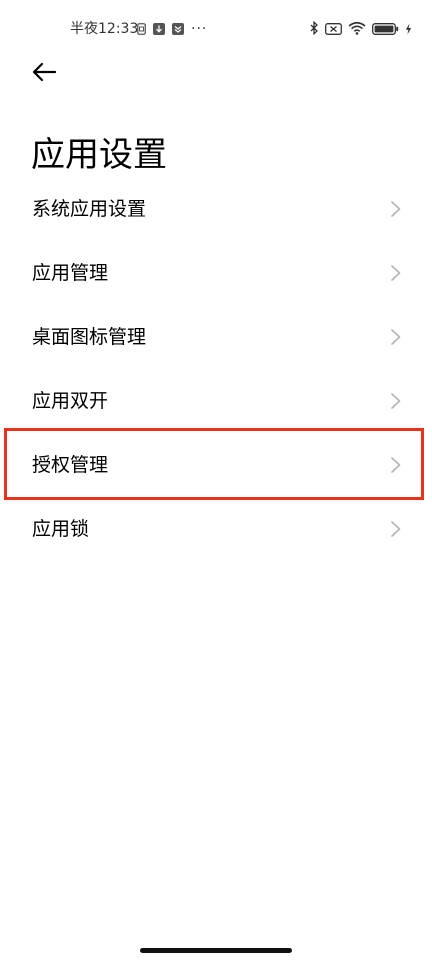  Describe the element at coordinates (216, 29) in the screenshot. I see `status-bar: 半夜12:33 ···` at that location.